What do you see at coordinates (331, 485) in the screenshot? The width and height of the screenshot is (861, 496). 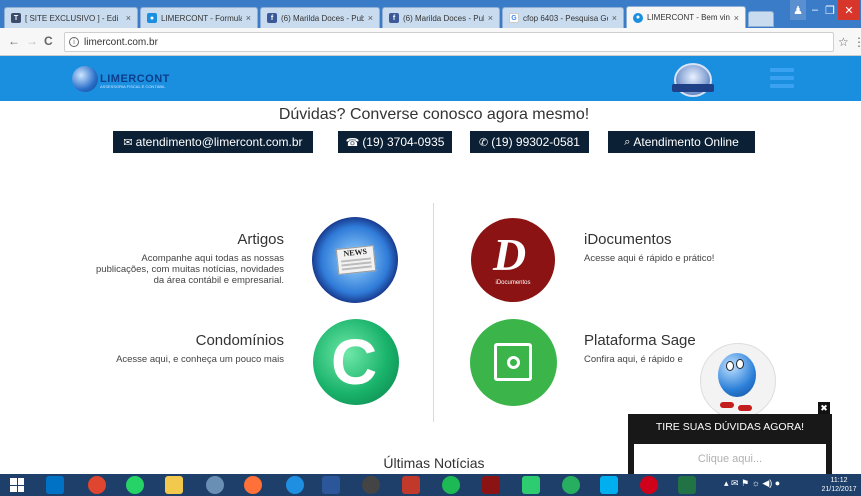 I see `word-icon` at bounding box center [331, 485].